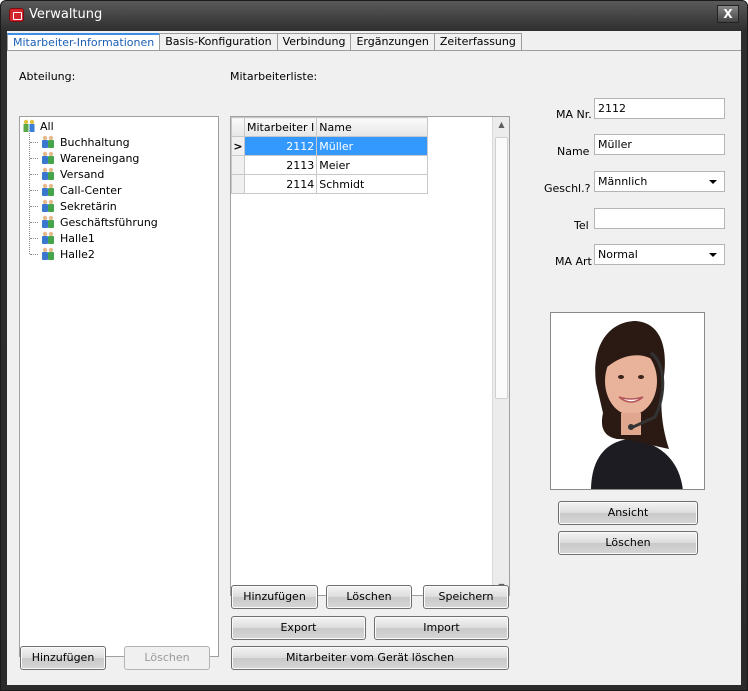  What do you see at coordinates (77, 254) in the screenshot?
I see `tree-item-label: Halle2` at bounding box center [77, 254].